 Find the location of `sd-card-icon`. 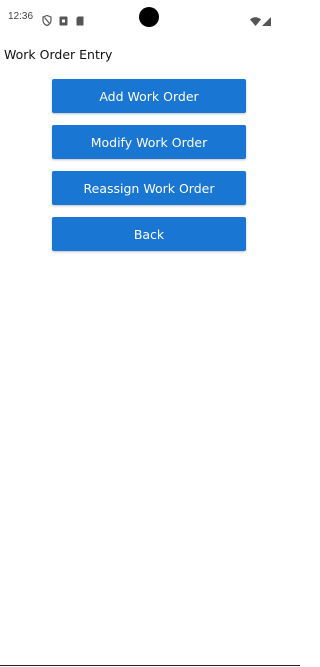

sd-card-icon is located at coordinates (80, 20).